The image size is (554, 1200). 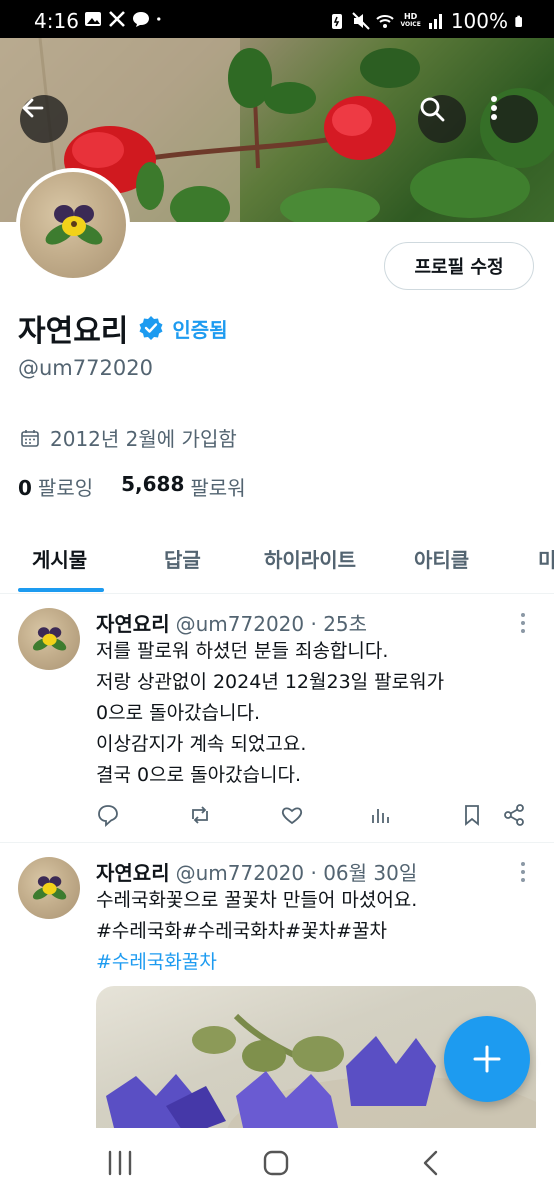 I want to click on tweet-actions, so click(x=316, y=816).